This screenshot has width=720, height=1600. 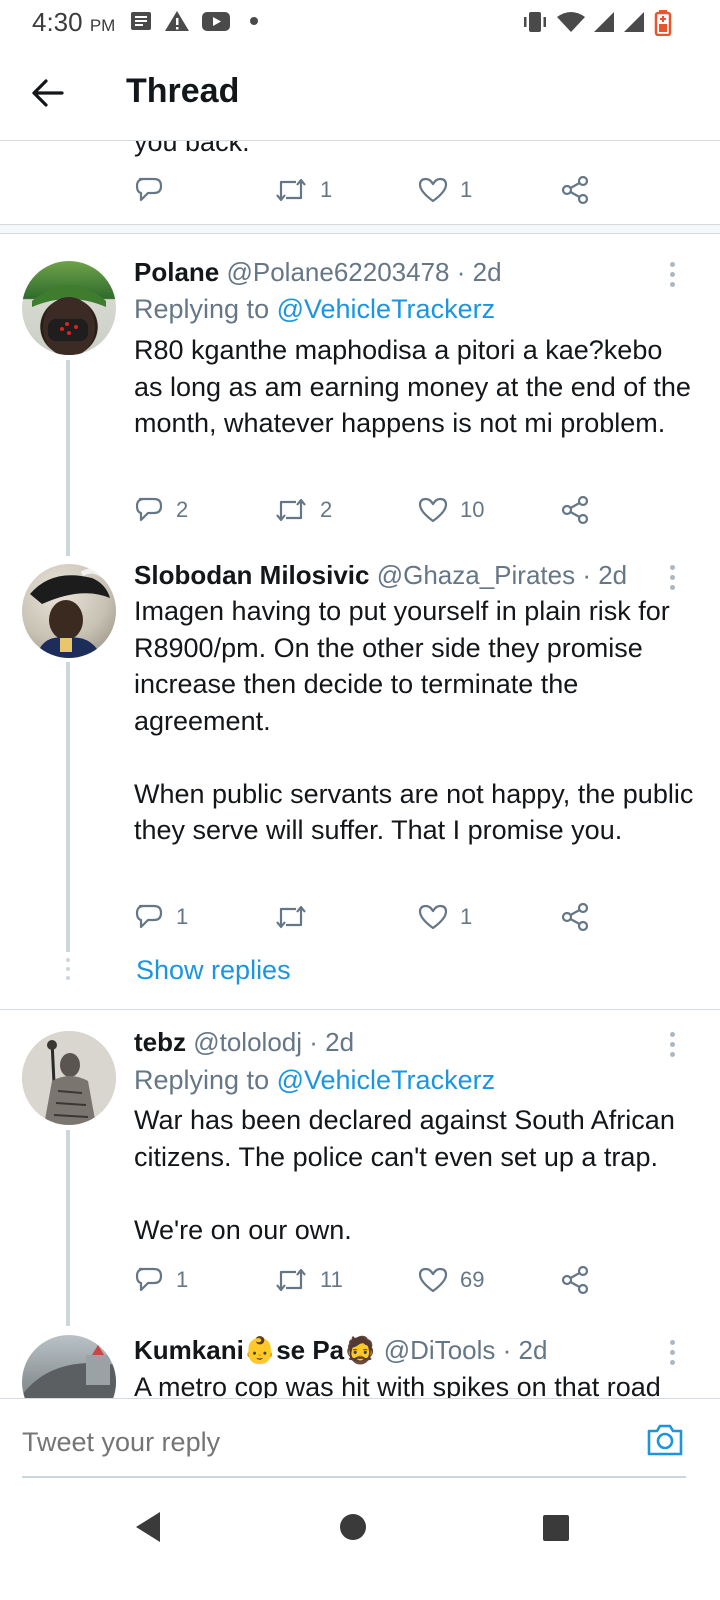 I want to click on reply-count: 1, so click(x=182, y=1279).